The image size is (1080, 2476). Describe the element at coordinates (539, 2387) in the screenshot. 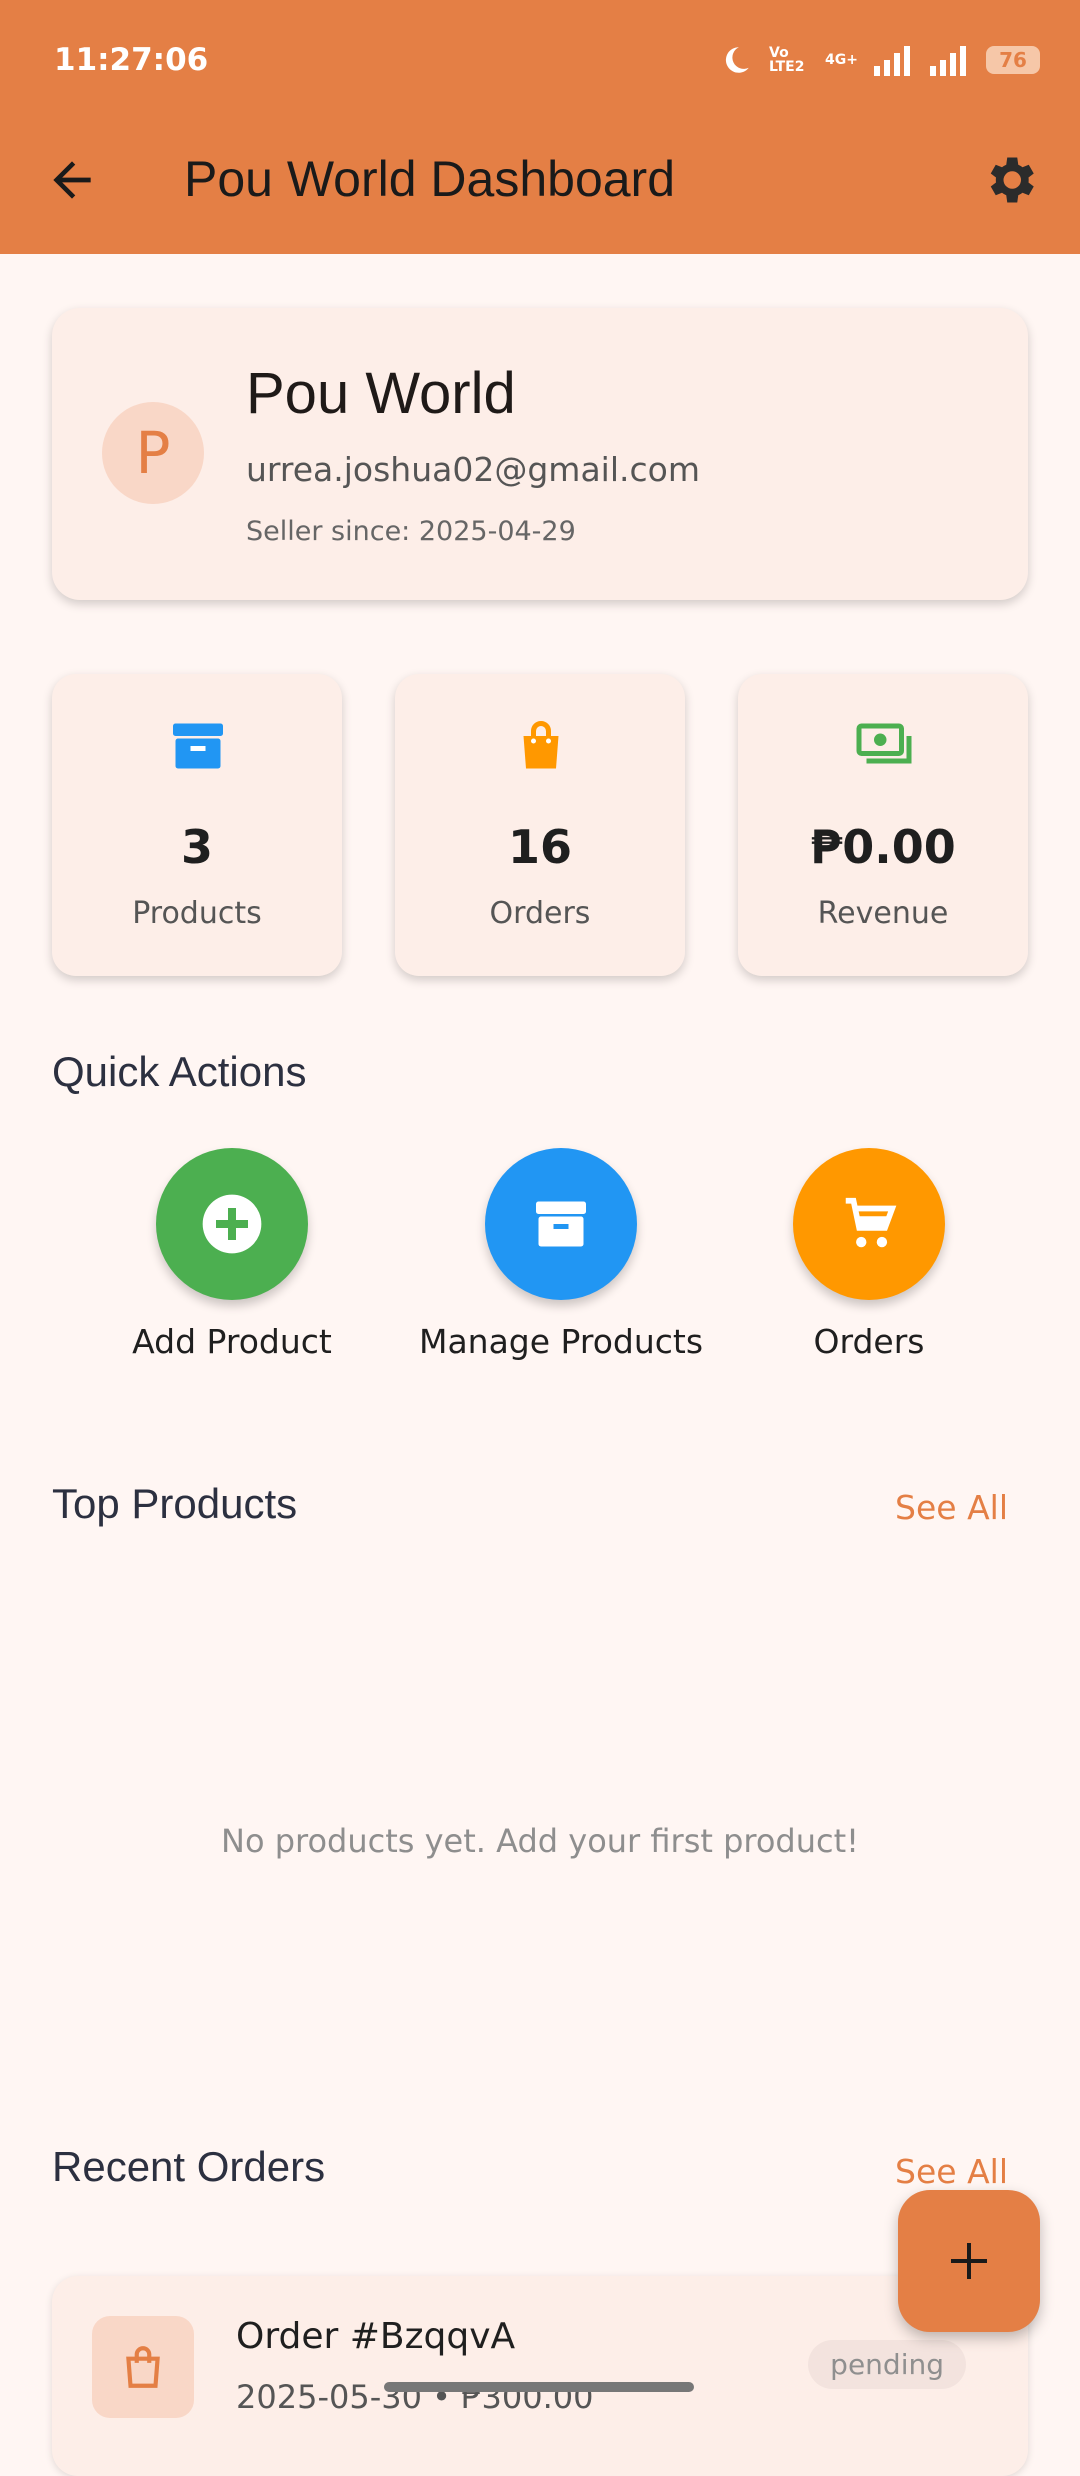

I see `home-indicator` at that location.